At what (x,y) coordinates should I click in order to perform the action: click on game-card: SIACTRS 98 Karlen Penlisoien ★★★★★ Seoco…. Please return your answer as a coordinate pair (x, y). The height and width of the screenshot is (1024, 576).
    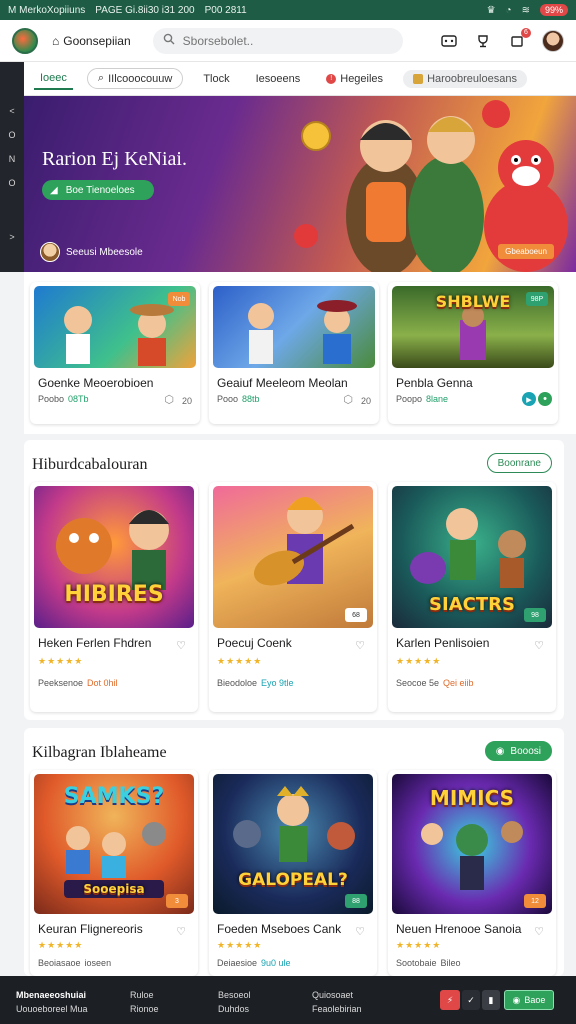
    Looking at the image, I should click on (472, 597).